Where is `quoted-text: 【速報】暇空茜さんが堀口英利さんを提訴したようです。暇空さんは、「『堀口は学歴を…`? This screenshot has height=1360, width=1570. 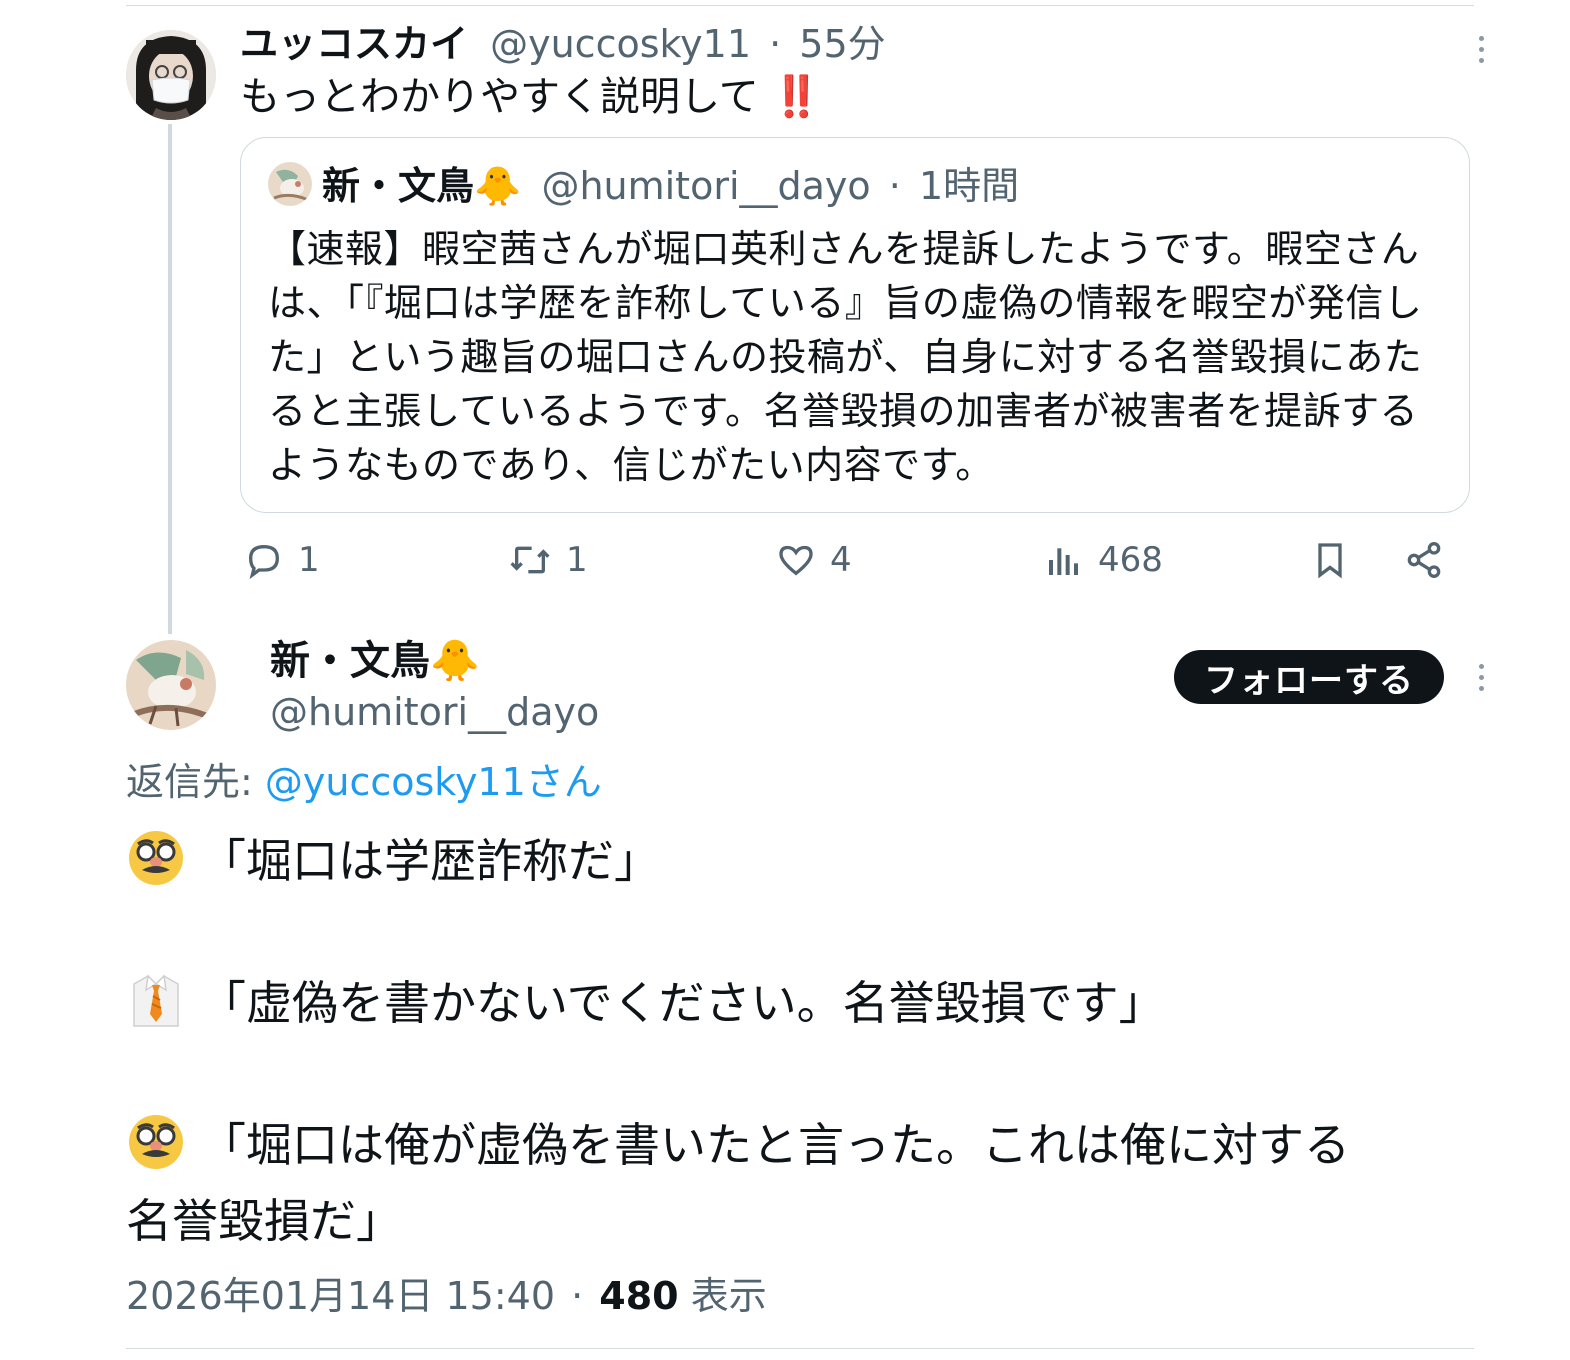
quoted-text: 【速報】暇空茜さんが堀口英利さんを提訴したようです。暇空さんは、「『堀口は学歴を… is located at coordinates (845, 357).